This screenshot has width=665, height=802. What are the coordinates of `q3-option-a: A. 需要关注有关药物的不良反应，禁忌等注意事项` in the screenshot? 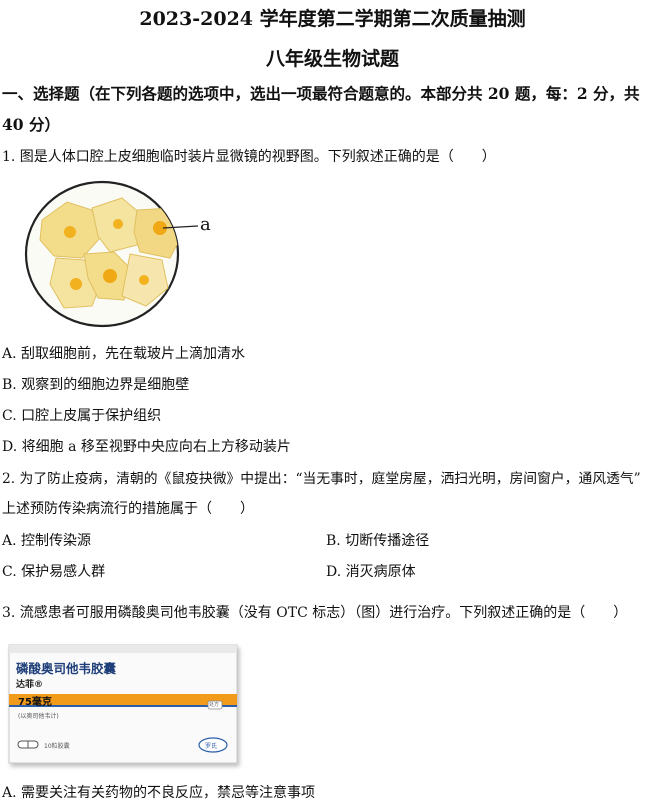 It's located at (159, 793).